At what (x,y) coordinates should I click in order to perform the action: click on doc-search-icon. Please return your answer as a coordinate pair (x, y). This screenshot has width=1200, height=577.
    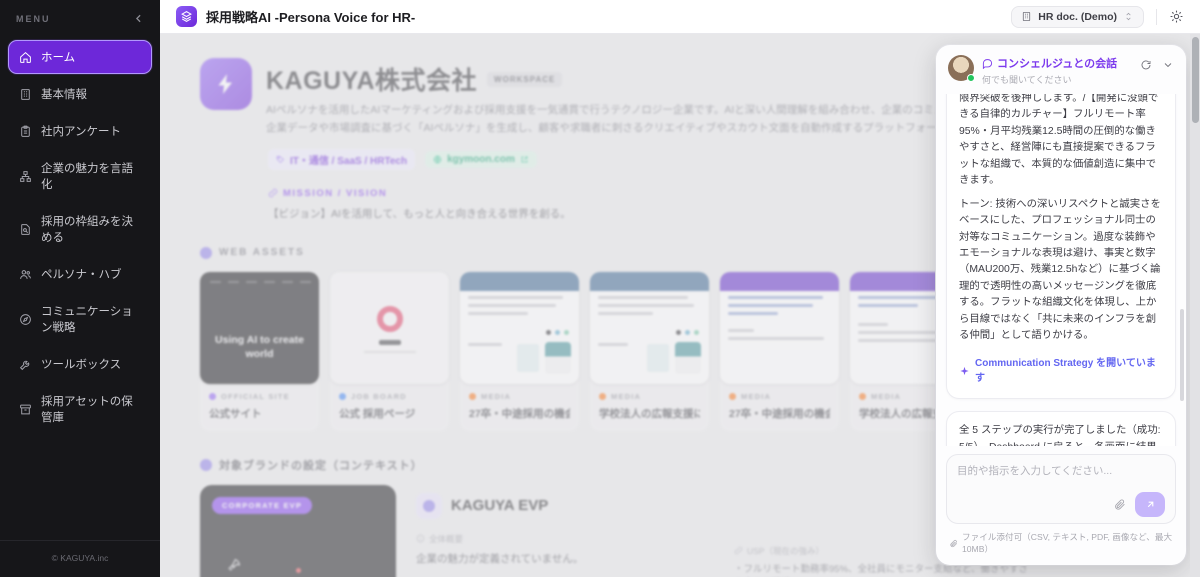
    Looking at the image, I should click on (25, 229).